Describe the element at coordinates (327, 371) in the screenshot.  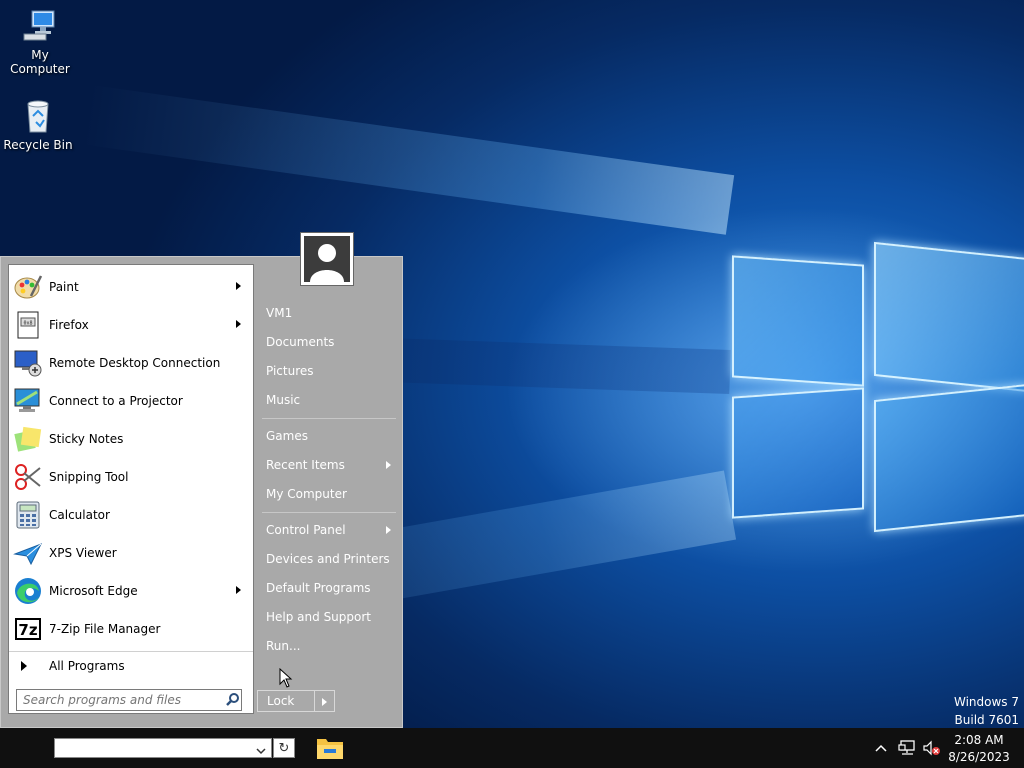
I see `start-right-item-pictures: Pictures` at that location.